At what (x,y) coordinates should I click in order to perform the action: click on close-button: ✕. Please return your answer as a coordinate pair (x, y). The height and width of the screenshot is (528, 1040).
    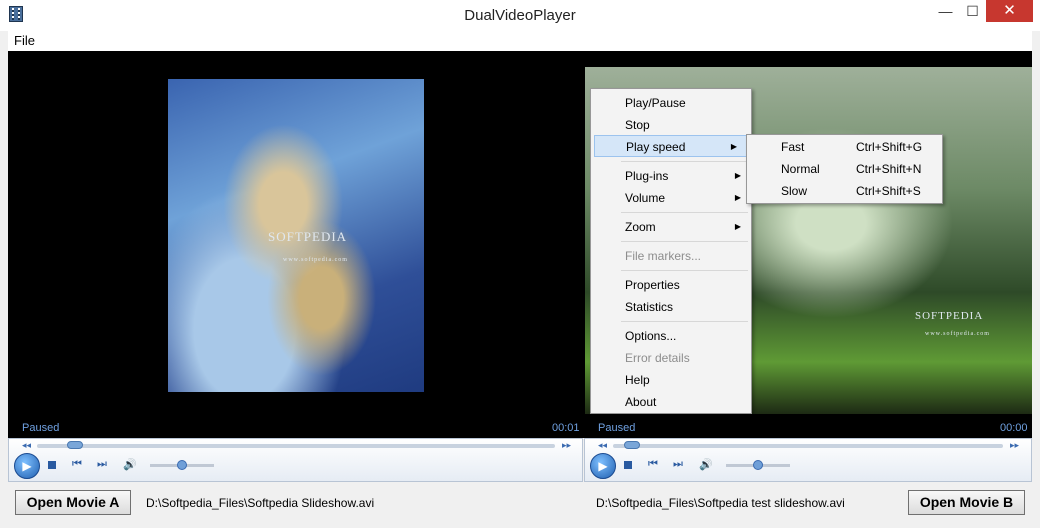
    Looking at the image, I should click on (1009, 11).